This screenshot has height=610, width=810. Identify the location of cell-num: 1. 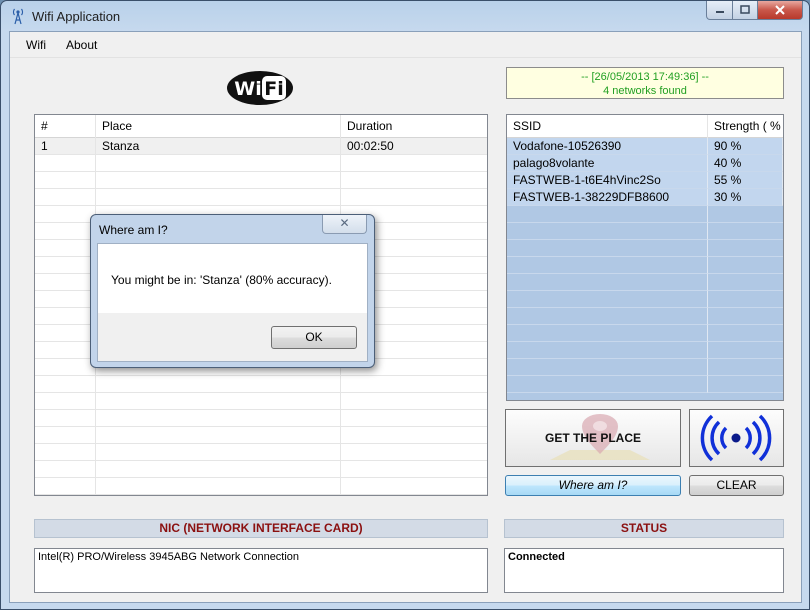
(65, 146).